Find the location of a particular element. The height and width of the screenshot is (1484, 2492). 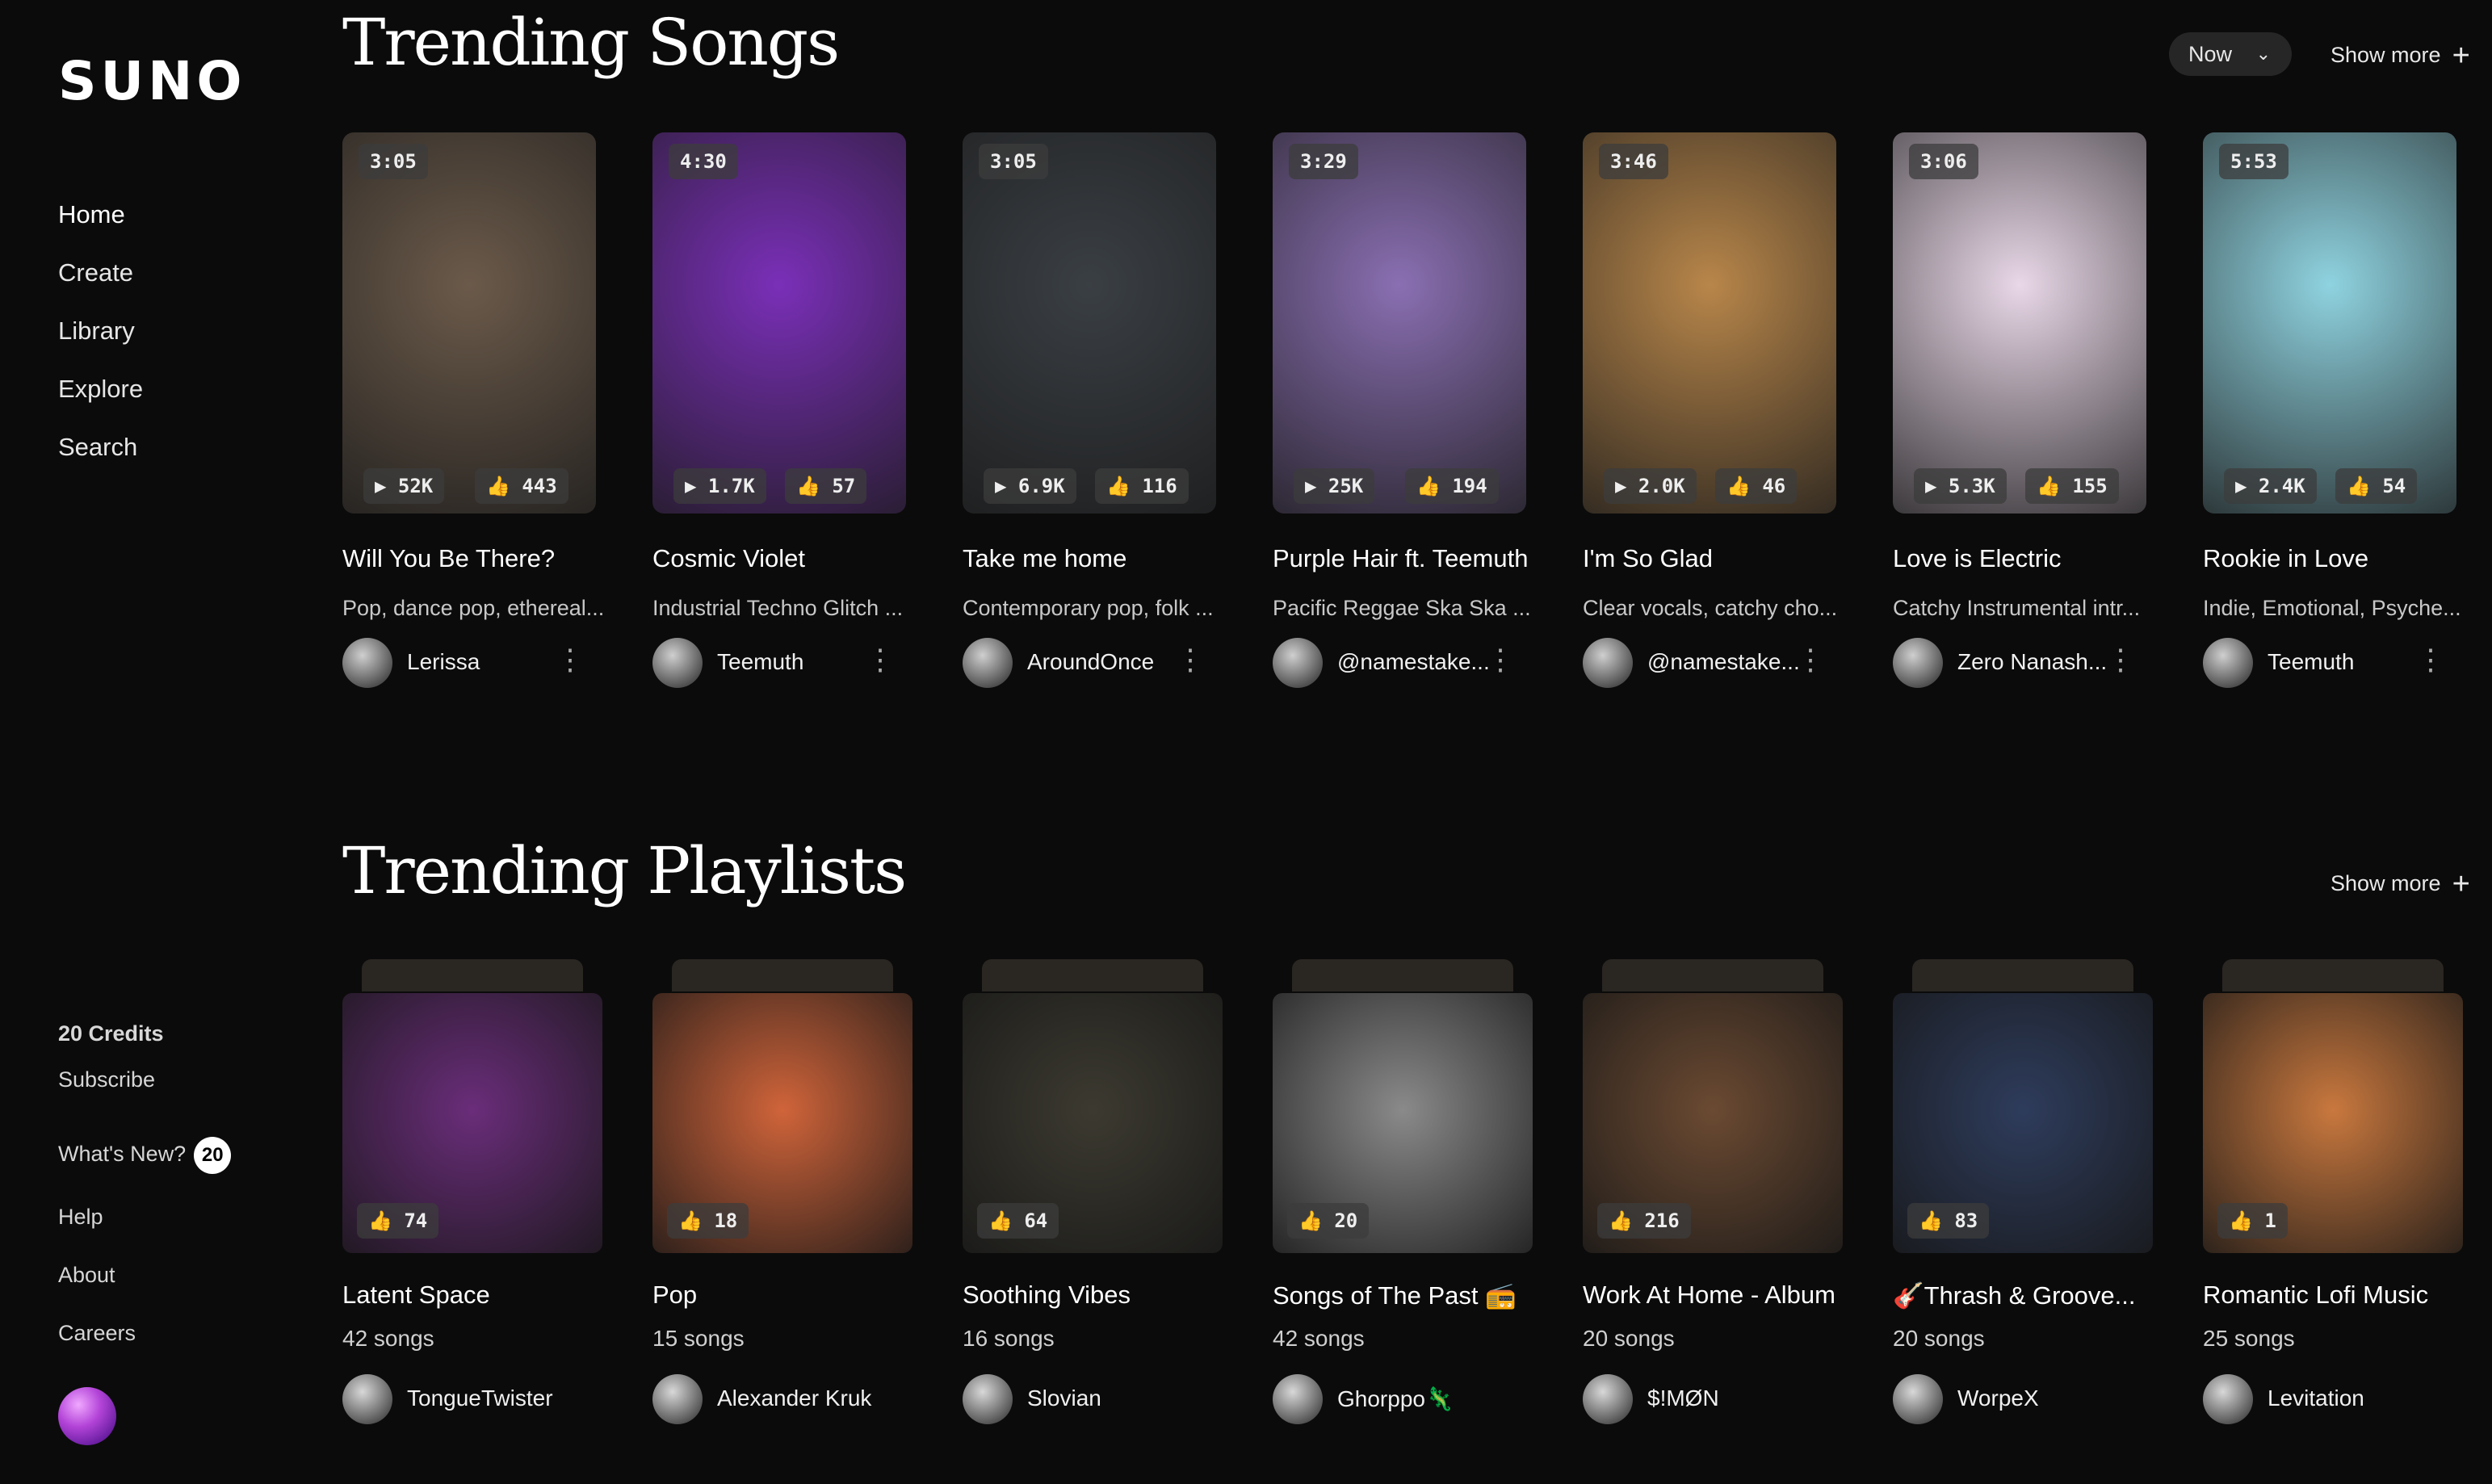

song-cover-art: 3:46 ▶ 2.0K 👍 46 is located at coordinates (1709, 323).